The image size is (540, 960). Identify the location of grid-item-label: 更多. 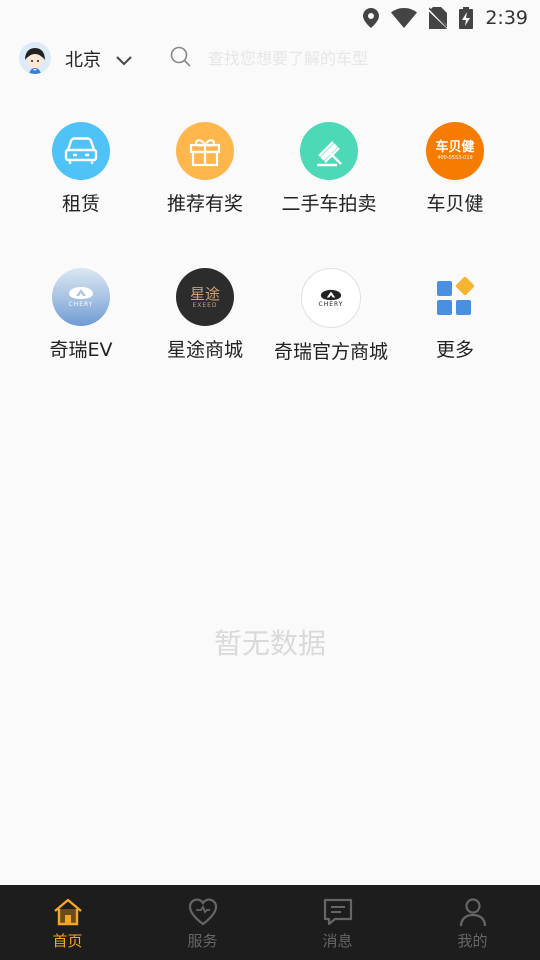
(454, 350).